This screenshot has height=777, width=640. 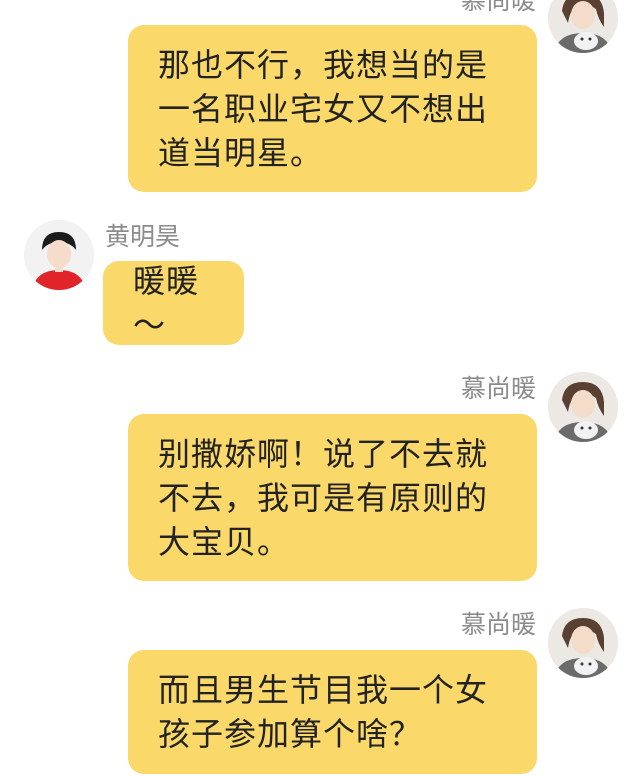 What do you see at coordinates (143, 236) in the screenshot?
I see `sender-name: 黄明昊` at bounding box center [143, 236].